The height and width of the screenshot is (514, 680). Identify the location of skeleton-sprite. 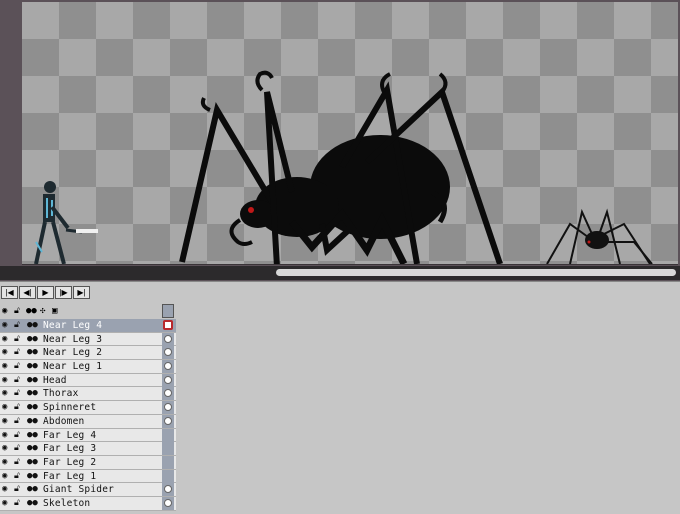
(66, 223).